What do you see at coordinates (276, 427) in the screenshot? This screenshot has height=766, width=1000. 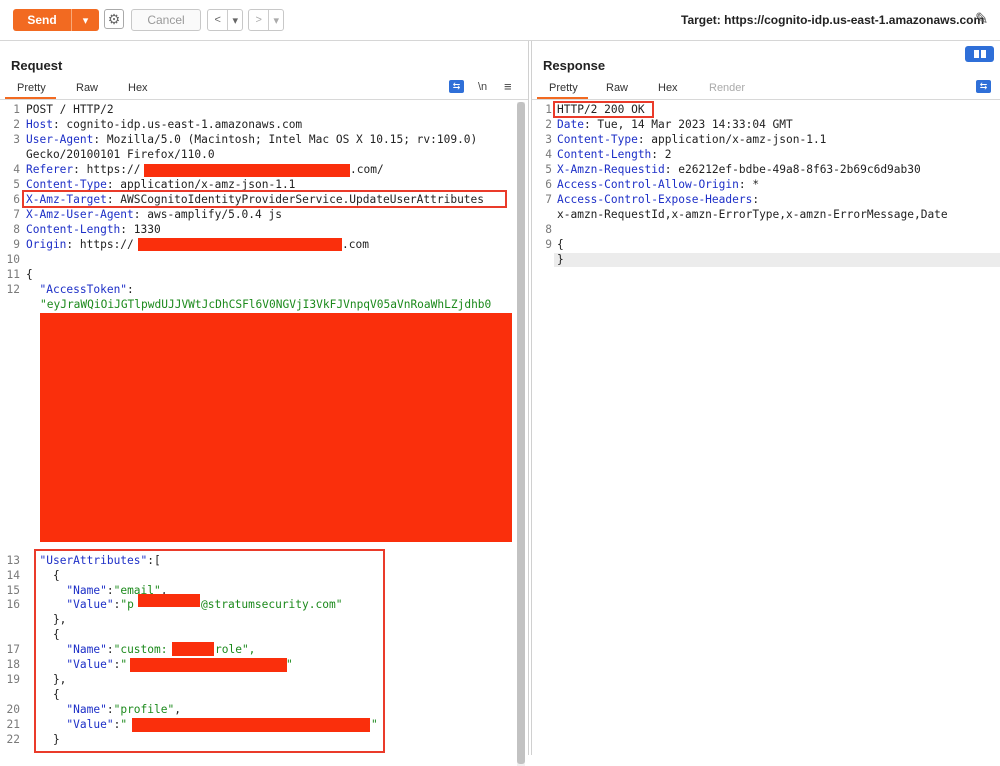 I see `redacted-access-token` at bounding box center [276, 427].